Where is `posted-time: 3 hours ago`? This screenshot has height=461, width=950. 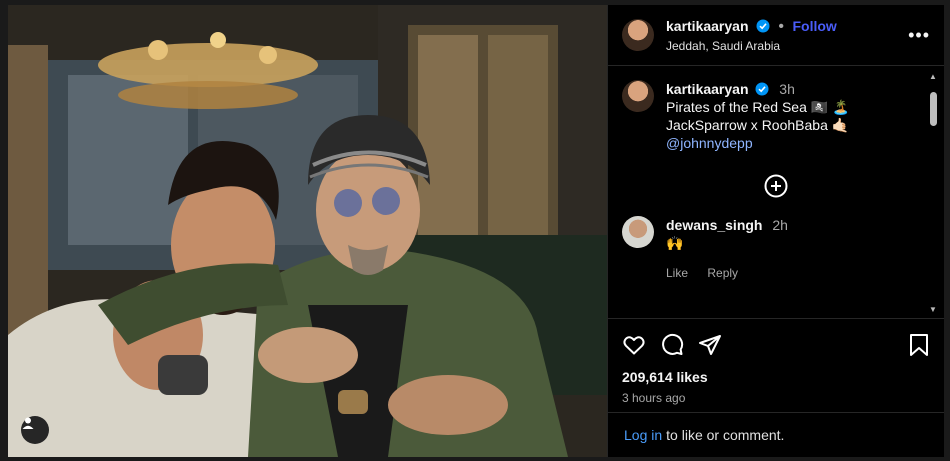
posted-time: 3 hours ago is located at coordinates (654, 398).